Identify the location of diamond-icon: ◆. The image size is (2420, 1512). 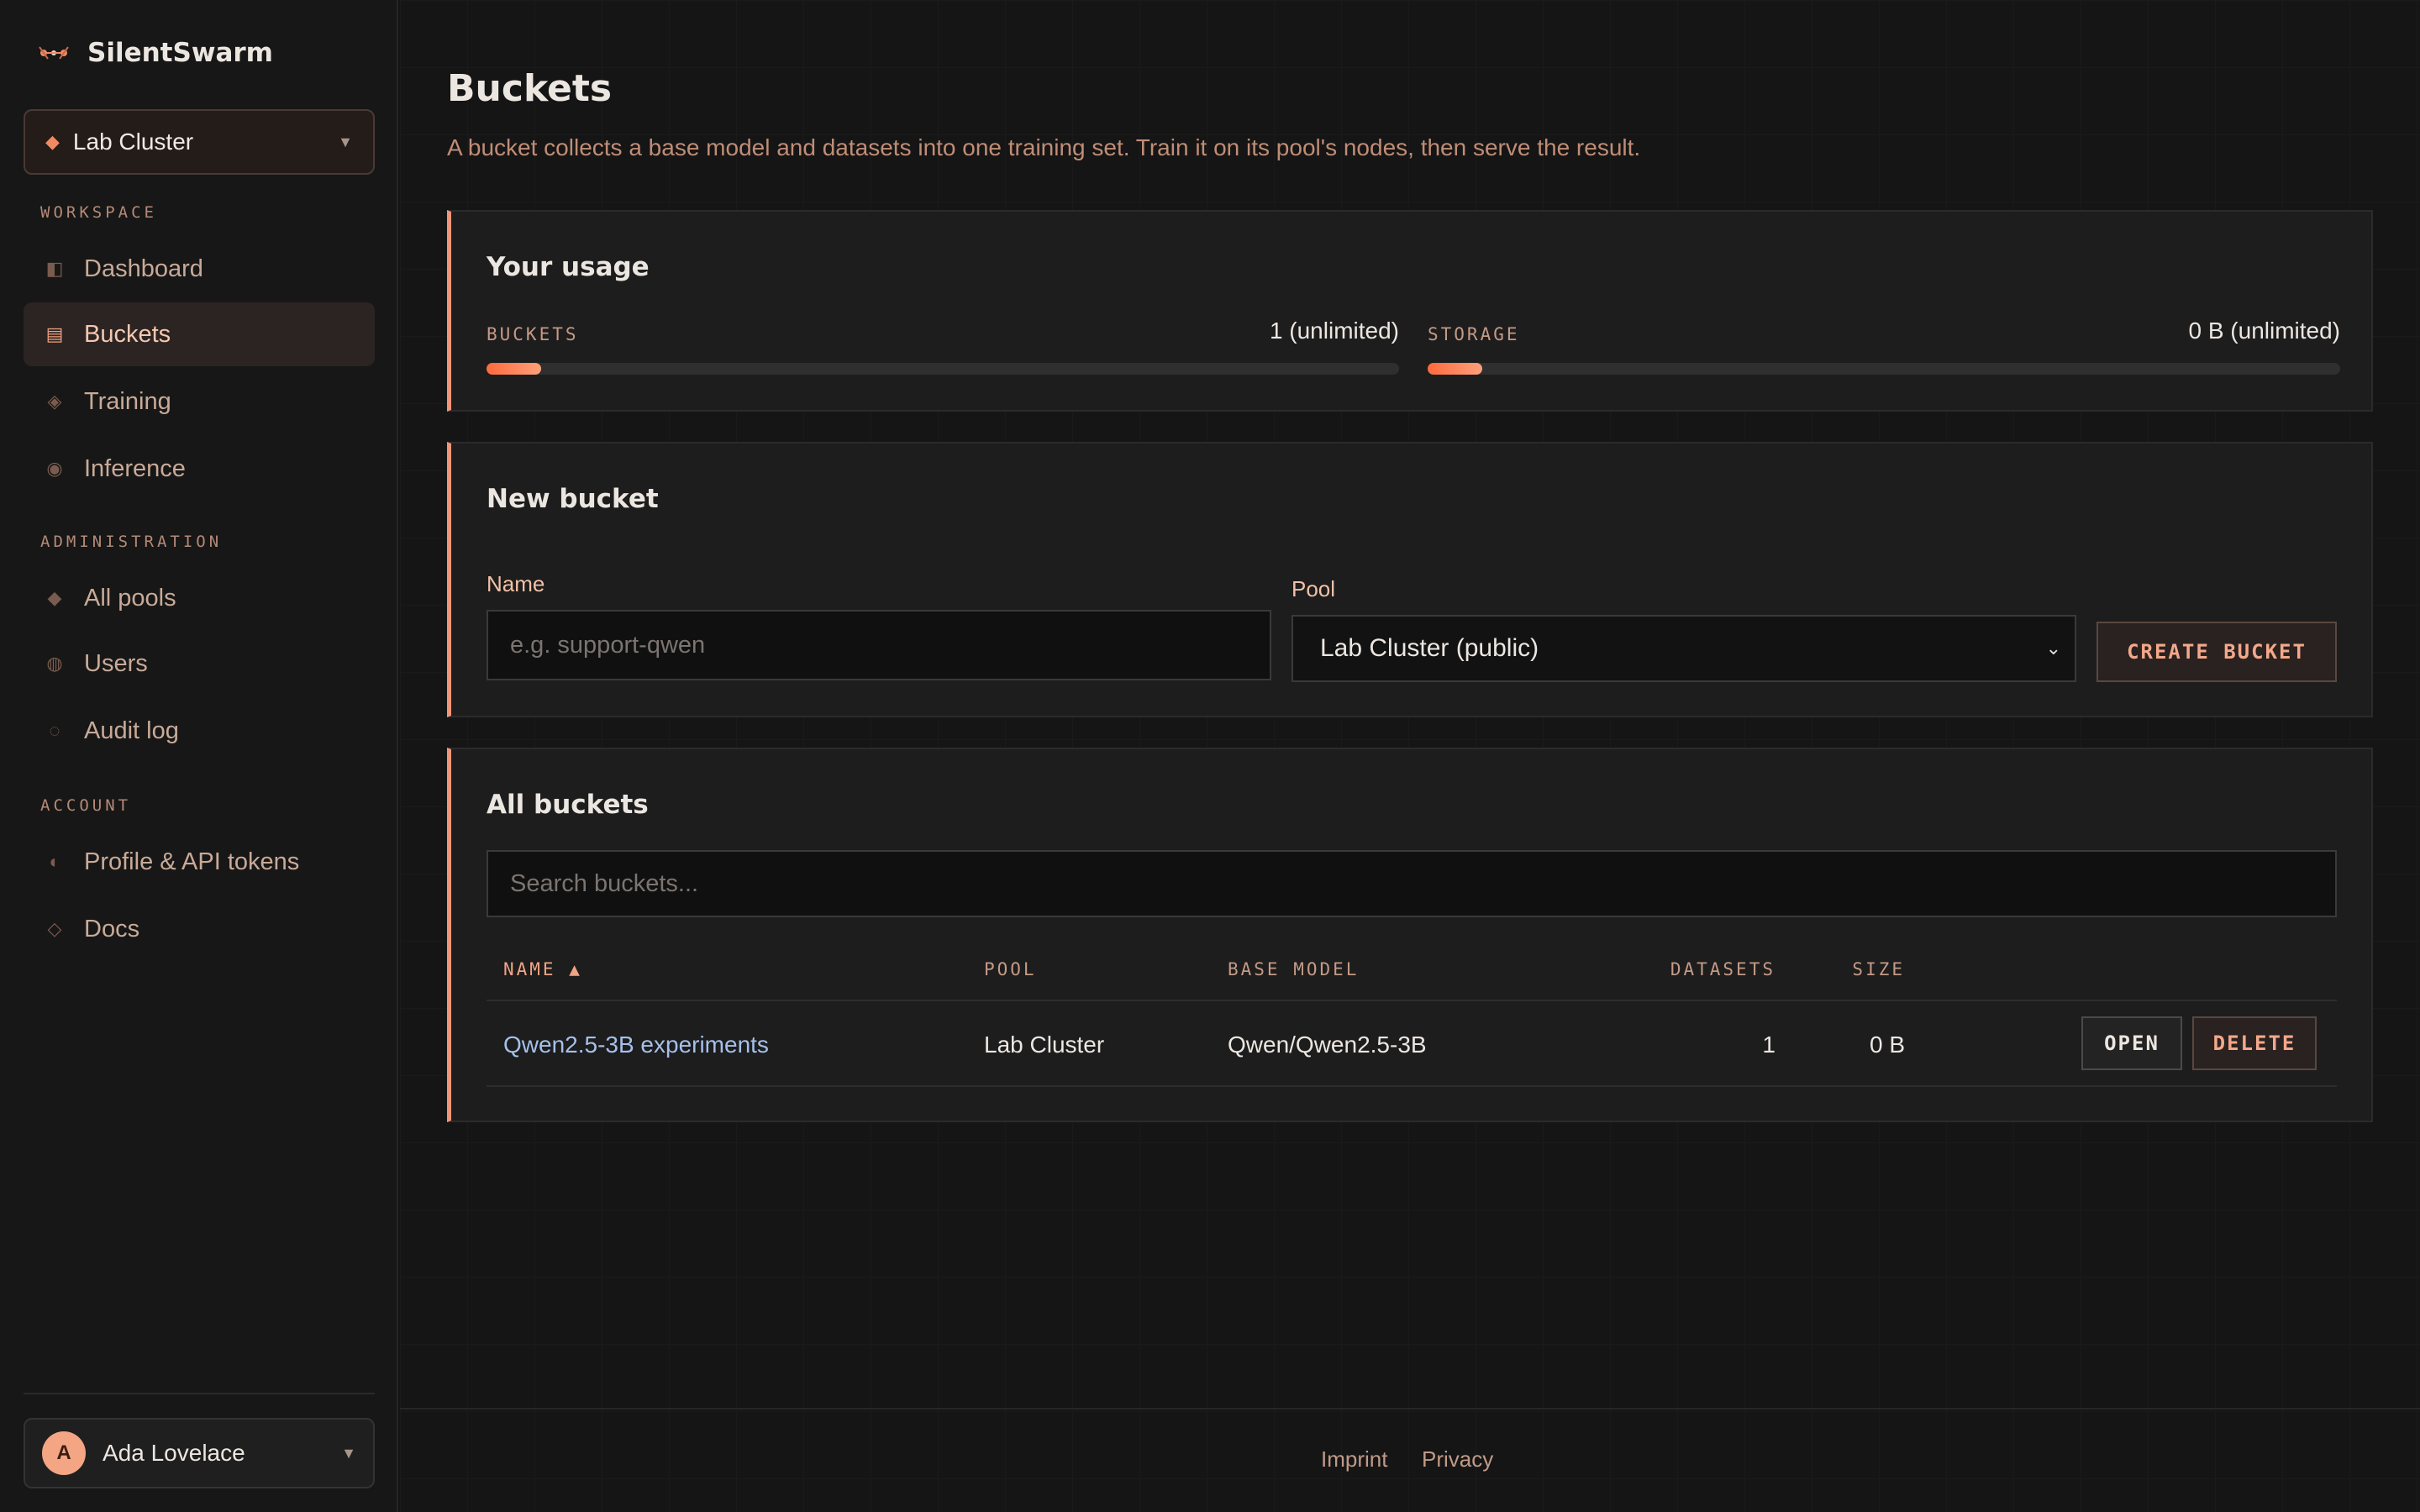
(52, 141).